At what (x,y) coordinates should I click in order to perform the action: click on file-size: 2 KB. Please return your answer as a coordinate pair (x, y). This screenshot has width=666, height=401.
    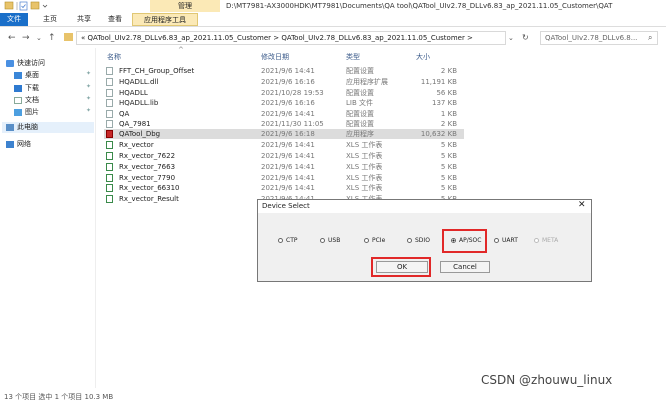
    Looking at the image, I should click on (448, 124).